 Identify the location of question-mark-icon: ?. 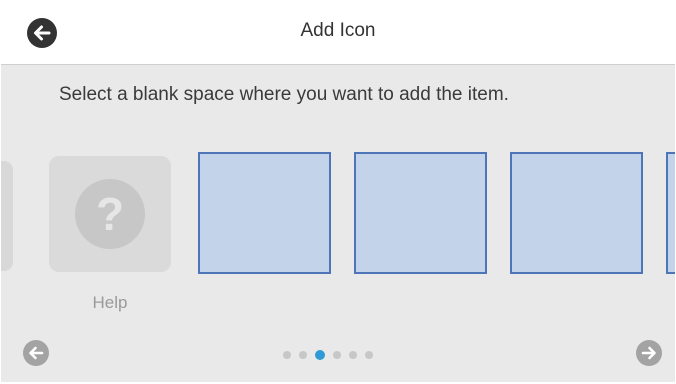
(110, 214).